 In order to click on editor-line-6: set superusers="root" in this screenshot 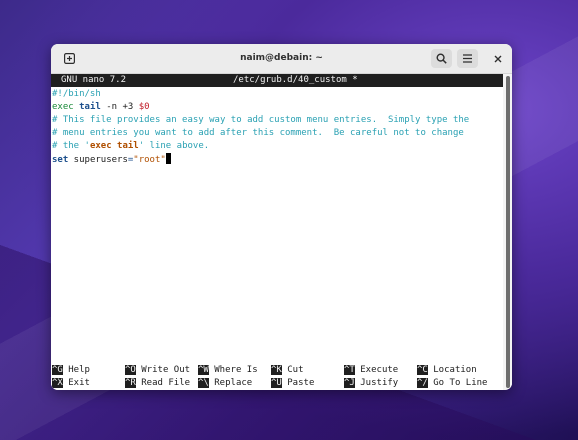, I will do `click(111, 159)`.